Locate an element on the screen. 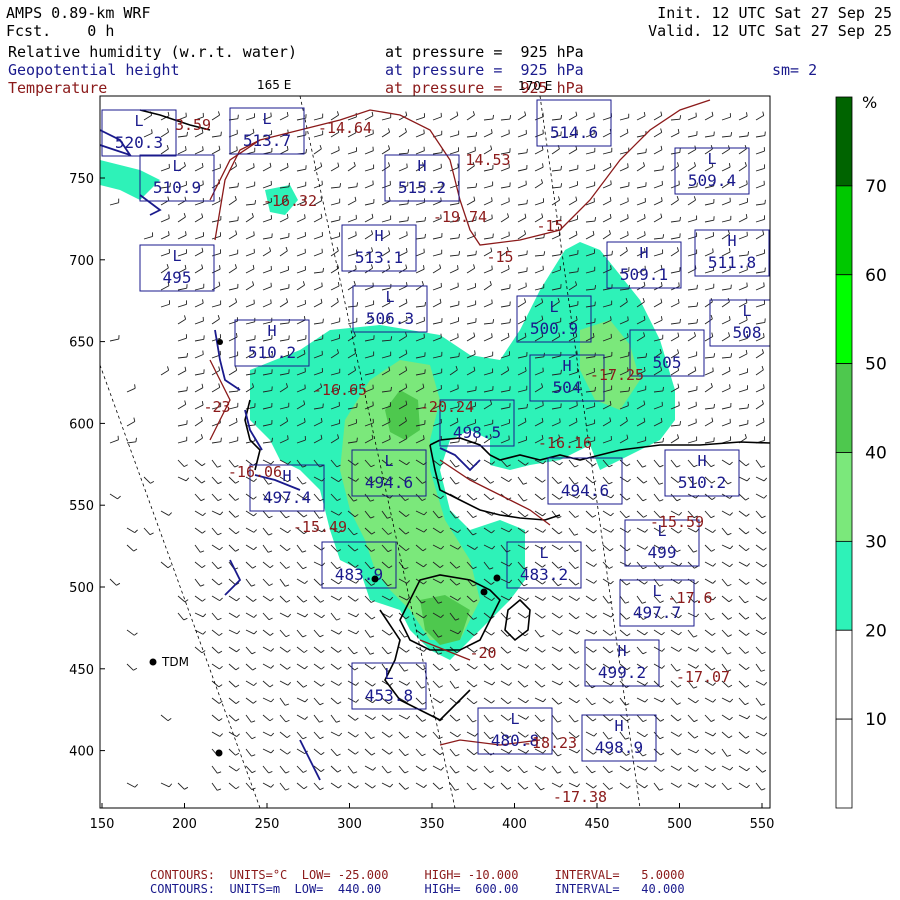  lon-label-165: 165 E is located at coordinates (274, 85).